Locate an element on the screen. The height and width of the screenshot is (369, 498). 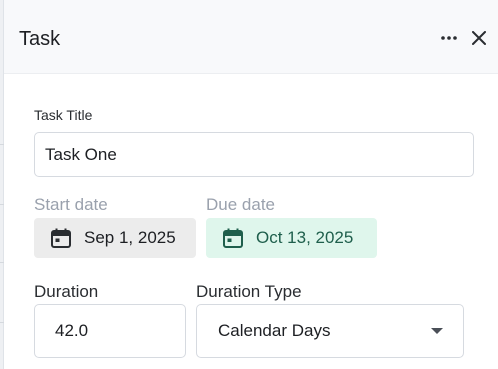
more-options-button is located at coordinates (449, 38).